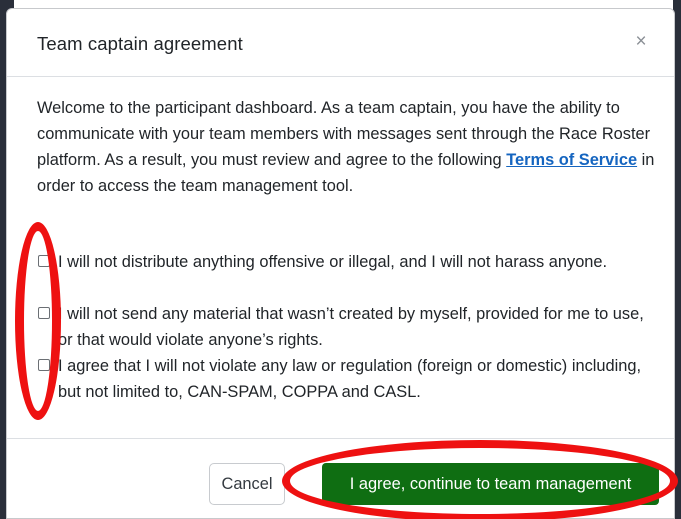  Describe the element at coordinates (571, 160) in the screenshot. I see `terms-of-service-link: Terms of Service` at that location.